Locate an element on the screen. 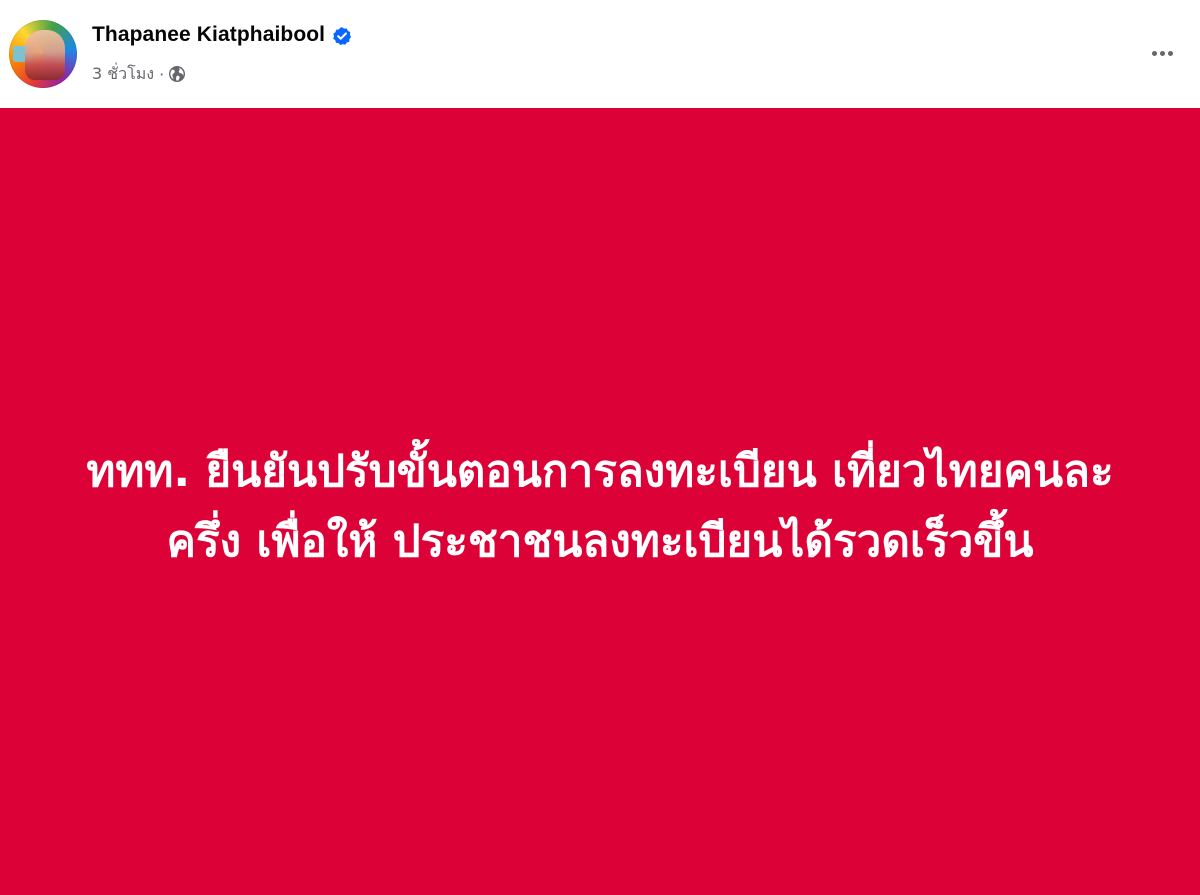  post-timestamp: 3 ชั่วโมง is located at coordinates (123, 74).